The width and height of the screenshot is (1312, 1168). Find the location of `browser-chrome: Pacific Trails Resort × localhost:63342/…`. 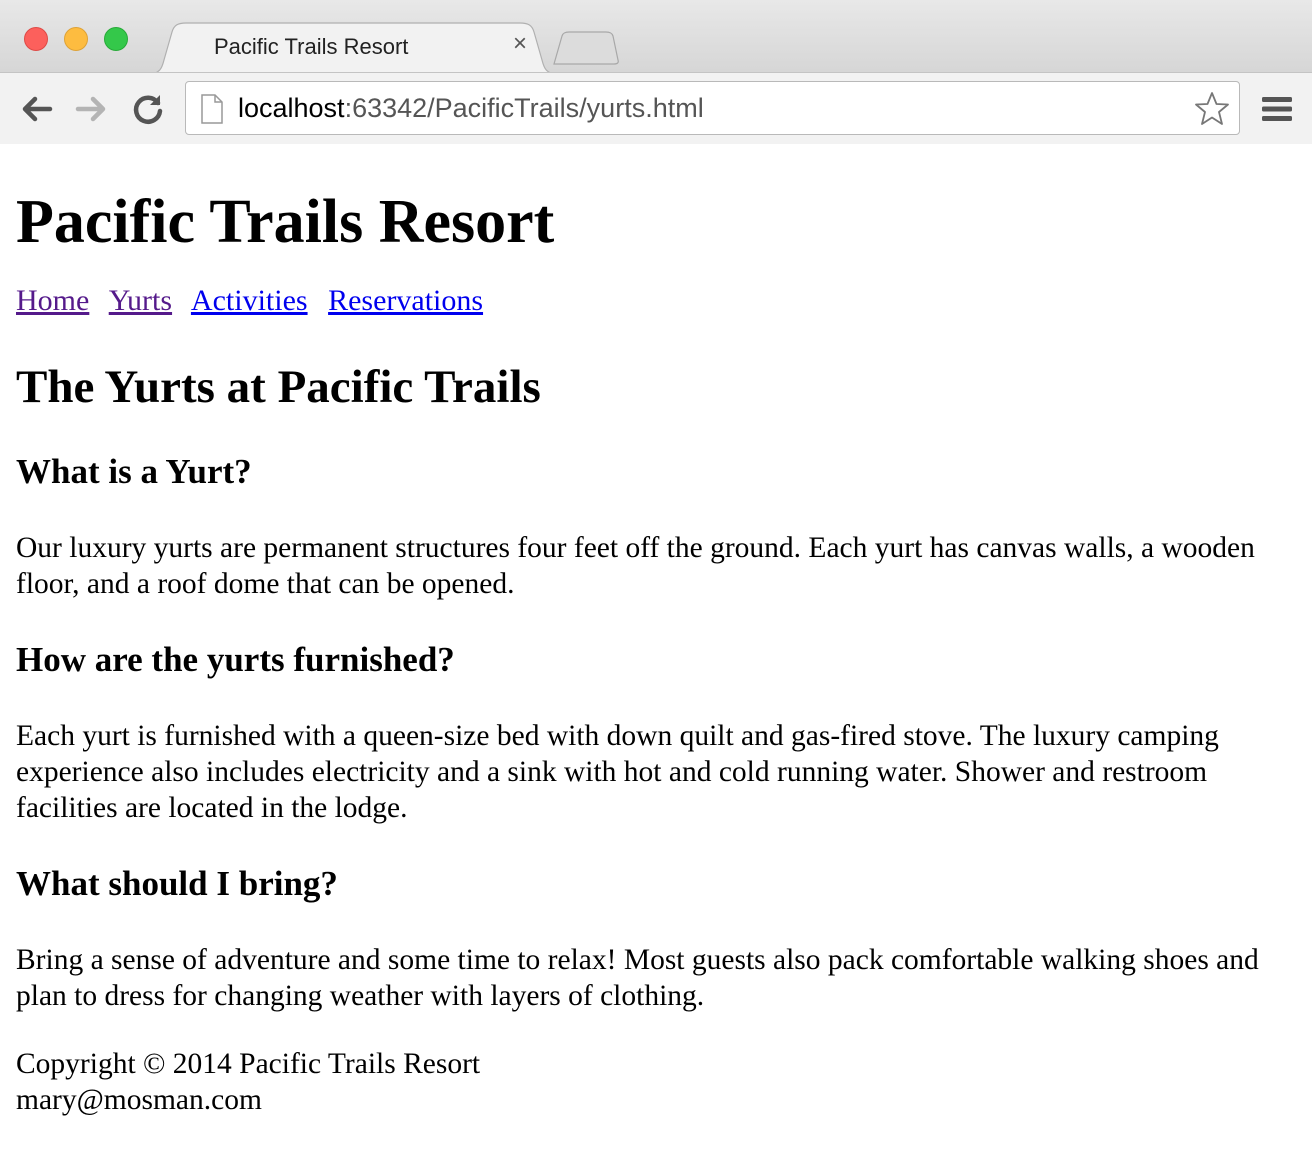

browser-chrome: Pacific Trails Resort × localhost:63342/… is located at coordinates (656, 72).